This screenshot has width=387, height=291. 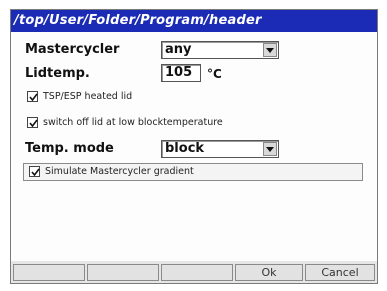 I want to click on button-bar: Ok Cancel, so click(x=194, y=272).